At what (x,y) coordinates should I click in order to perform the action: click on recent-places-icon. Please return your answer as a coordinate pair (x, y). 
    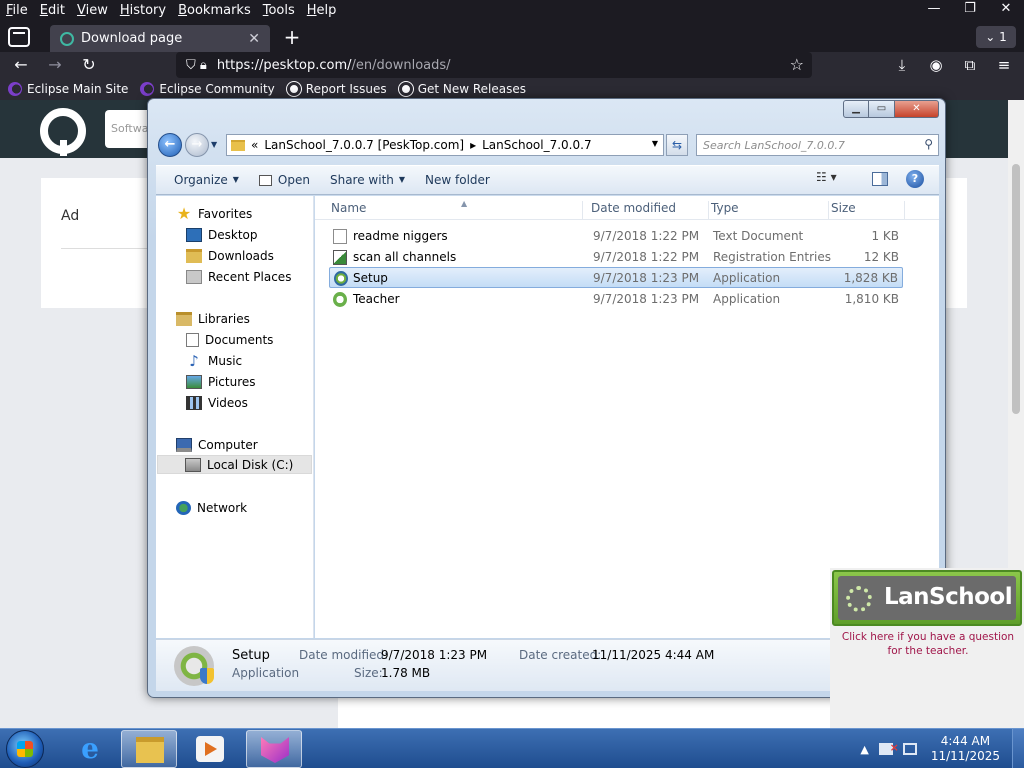
    Looking at the image, I should click on (194, 276).